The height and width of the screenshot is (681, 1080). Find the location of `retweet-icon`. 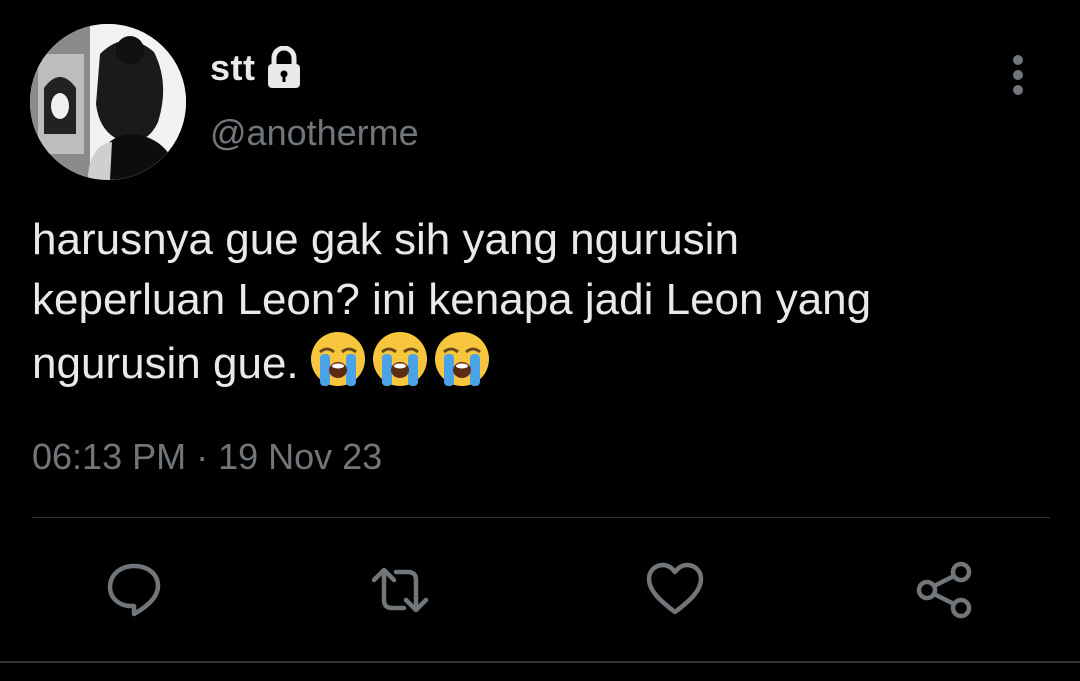

retweet-icon is located at coordinates (400, 590).